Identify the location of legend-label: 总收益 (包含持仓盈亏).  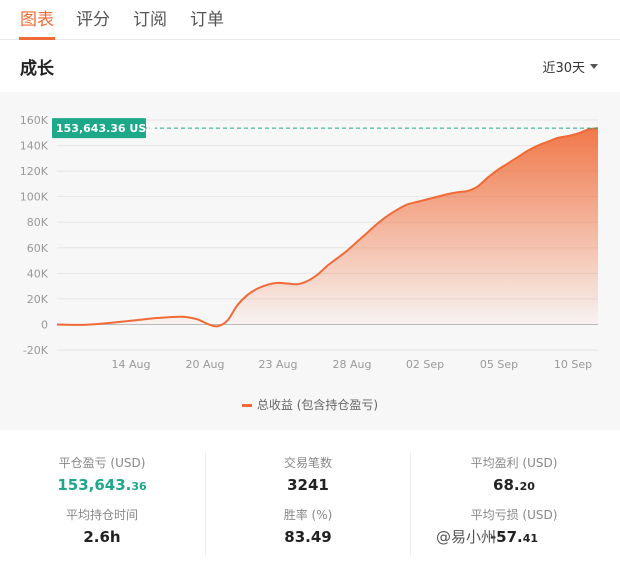
(317, 405).